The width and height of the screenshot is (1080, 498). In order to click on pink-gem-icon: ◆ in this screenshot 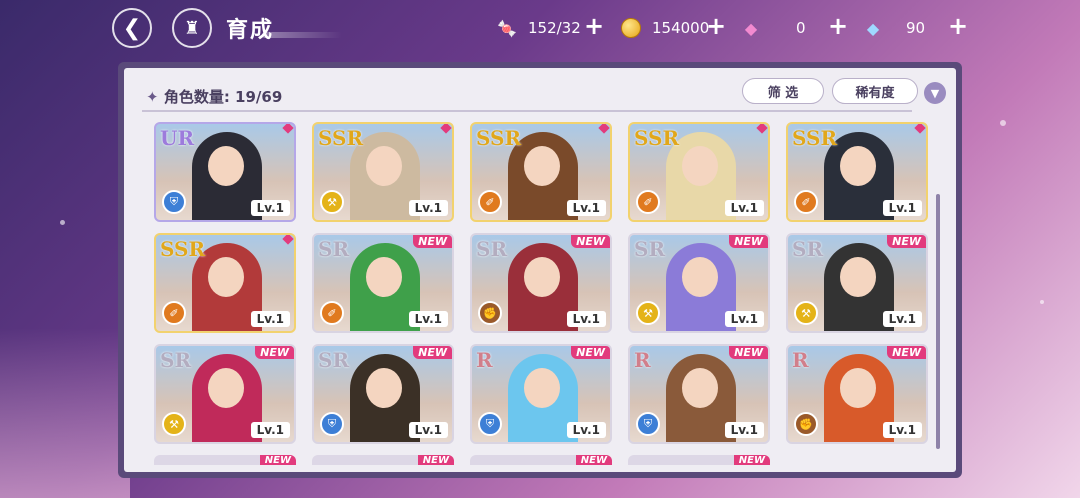, I will do `click(751, 28)`.